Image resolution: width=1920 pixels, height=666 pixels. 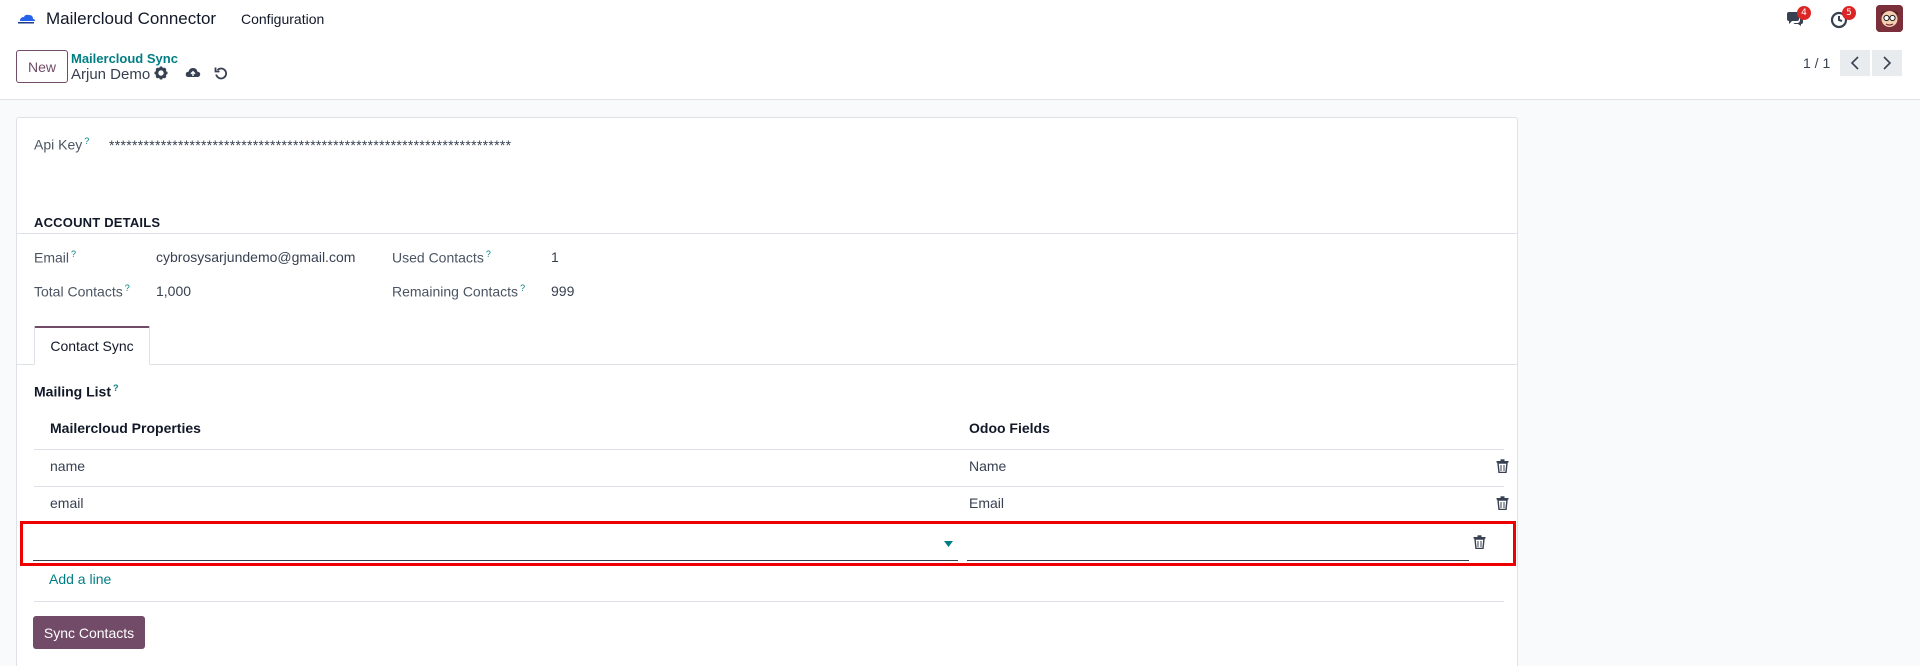 What do you see at coordinates (767, 233) in the screenshot?
I see `section-divider` at bounding box center [767, 233].